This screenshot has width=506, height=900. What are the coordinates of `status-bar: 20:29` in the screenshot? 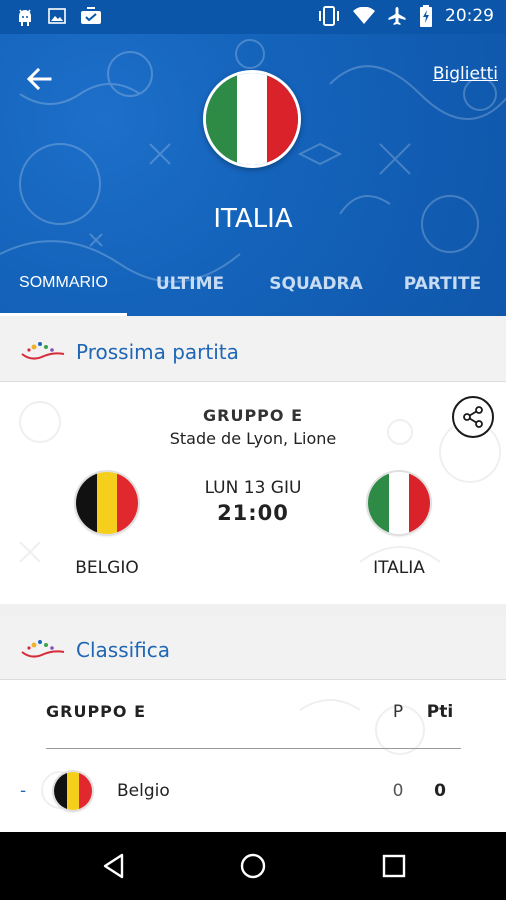 It's located at (253, 17).